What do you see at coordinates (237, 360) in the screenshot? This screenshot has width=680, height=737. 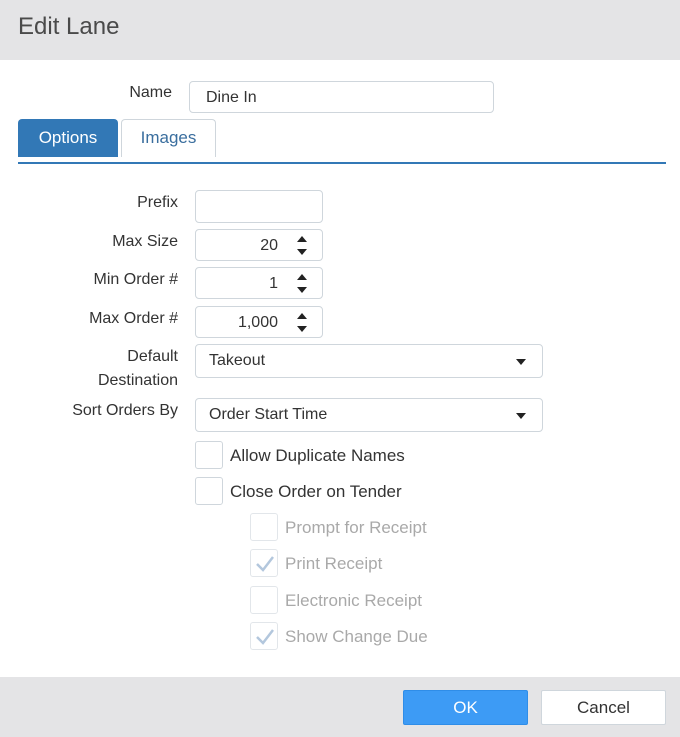 I see `default-destination-value: Takeout` at bounding box center [237, 360].